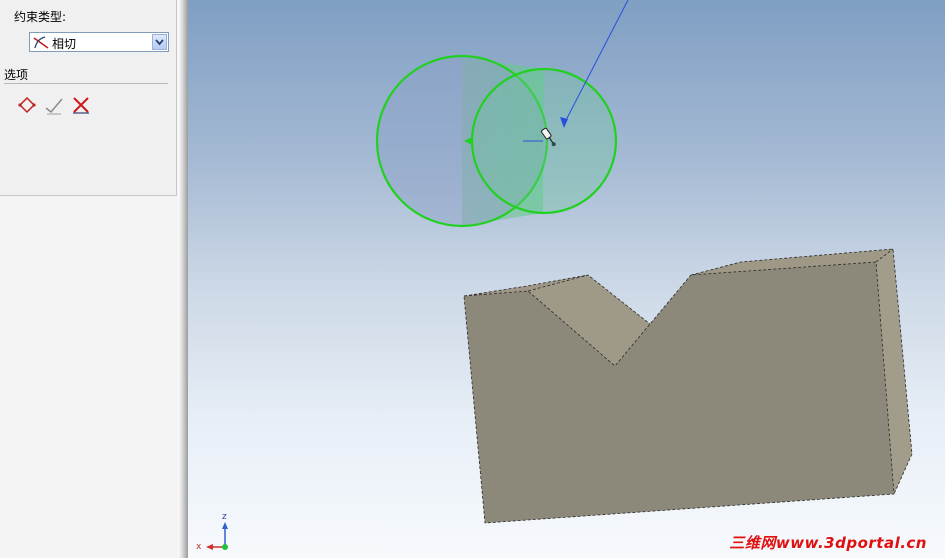  Describe the element at coordinates (81, 105) in the screenshot. I see `delete-constraint-icon` at that location.